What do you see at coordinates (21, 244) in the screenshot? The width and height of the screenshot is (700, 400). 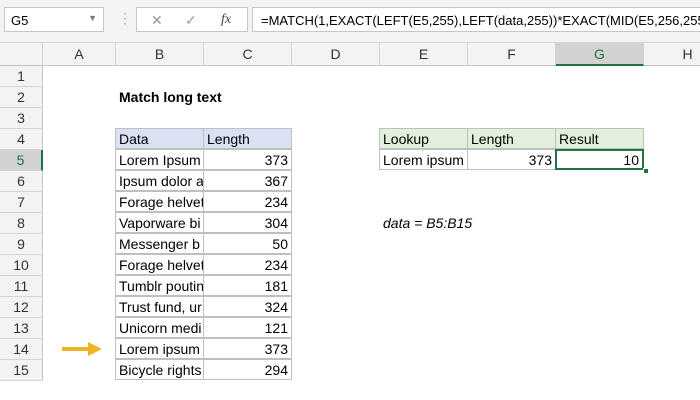 I see `row-header-9: 9` at bounding box center [21, 244].